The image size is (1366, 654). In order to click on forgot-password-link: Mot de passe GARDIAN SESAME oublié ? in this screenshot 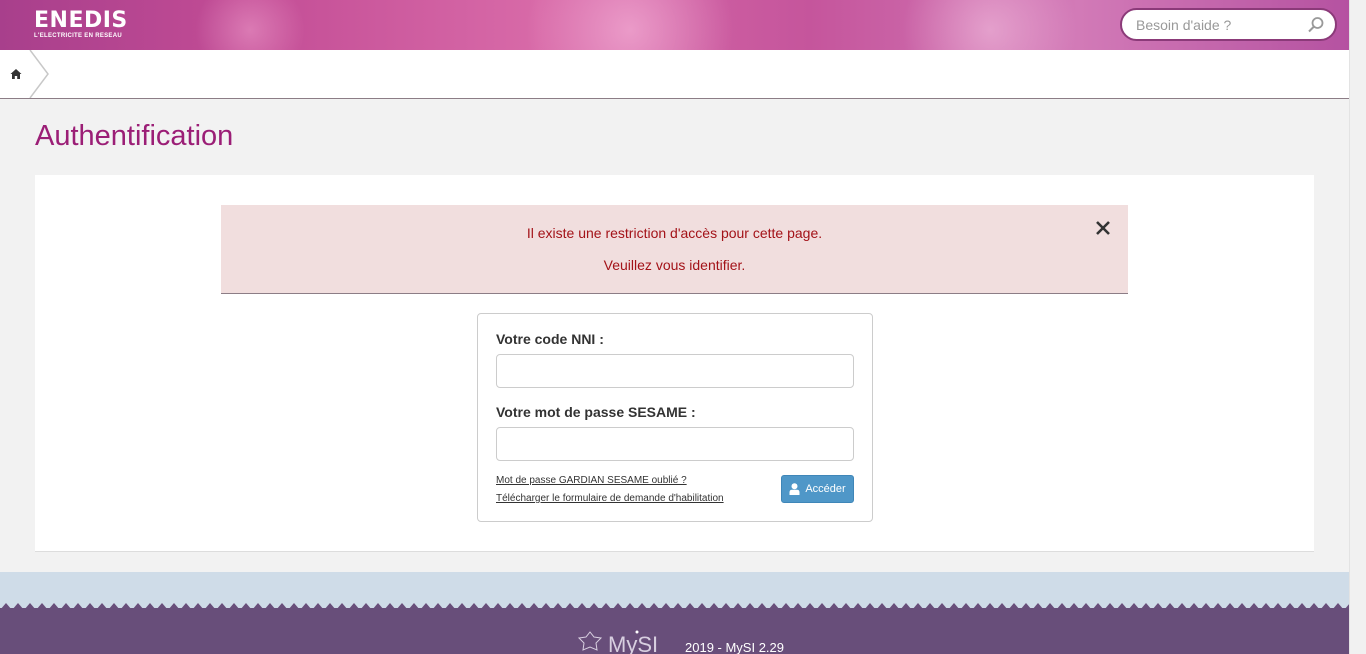, I will do `click(591, 480)`.